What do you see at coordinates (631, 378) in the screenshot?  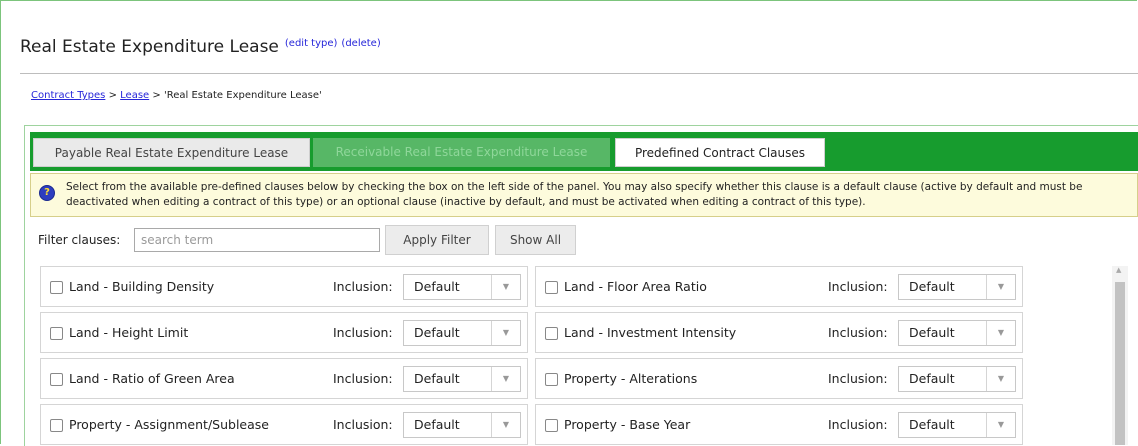 I see `clause-name: Property - Alterations` at bounding box center [631, 378].